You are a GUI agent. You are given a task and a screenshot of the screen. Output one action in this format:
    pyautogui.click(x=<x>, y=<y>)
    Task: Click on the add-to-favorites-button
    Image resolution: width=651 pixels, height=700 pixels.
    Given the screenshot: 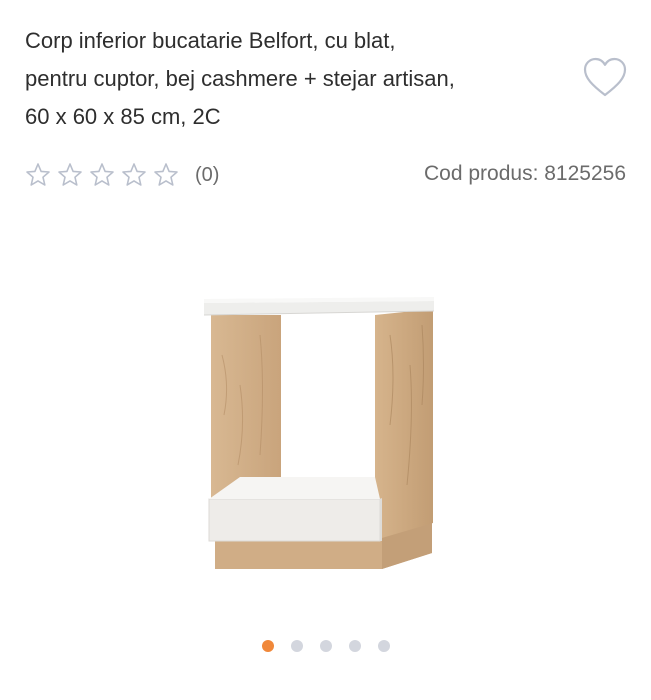 What is the action you would take?
    pyautogui.click(x=605, y=78)
    